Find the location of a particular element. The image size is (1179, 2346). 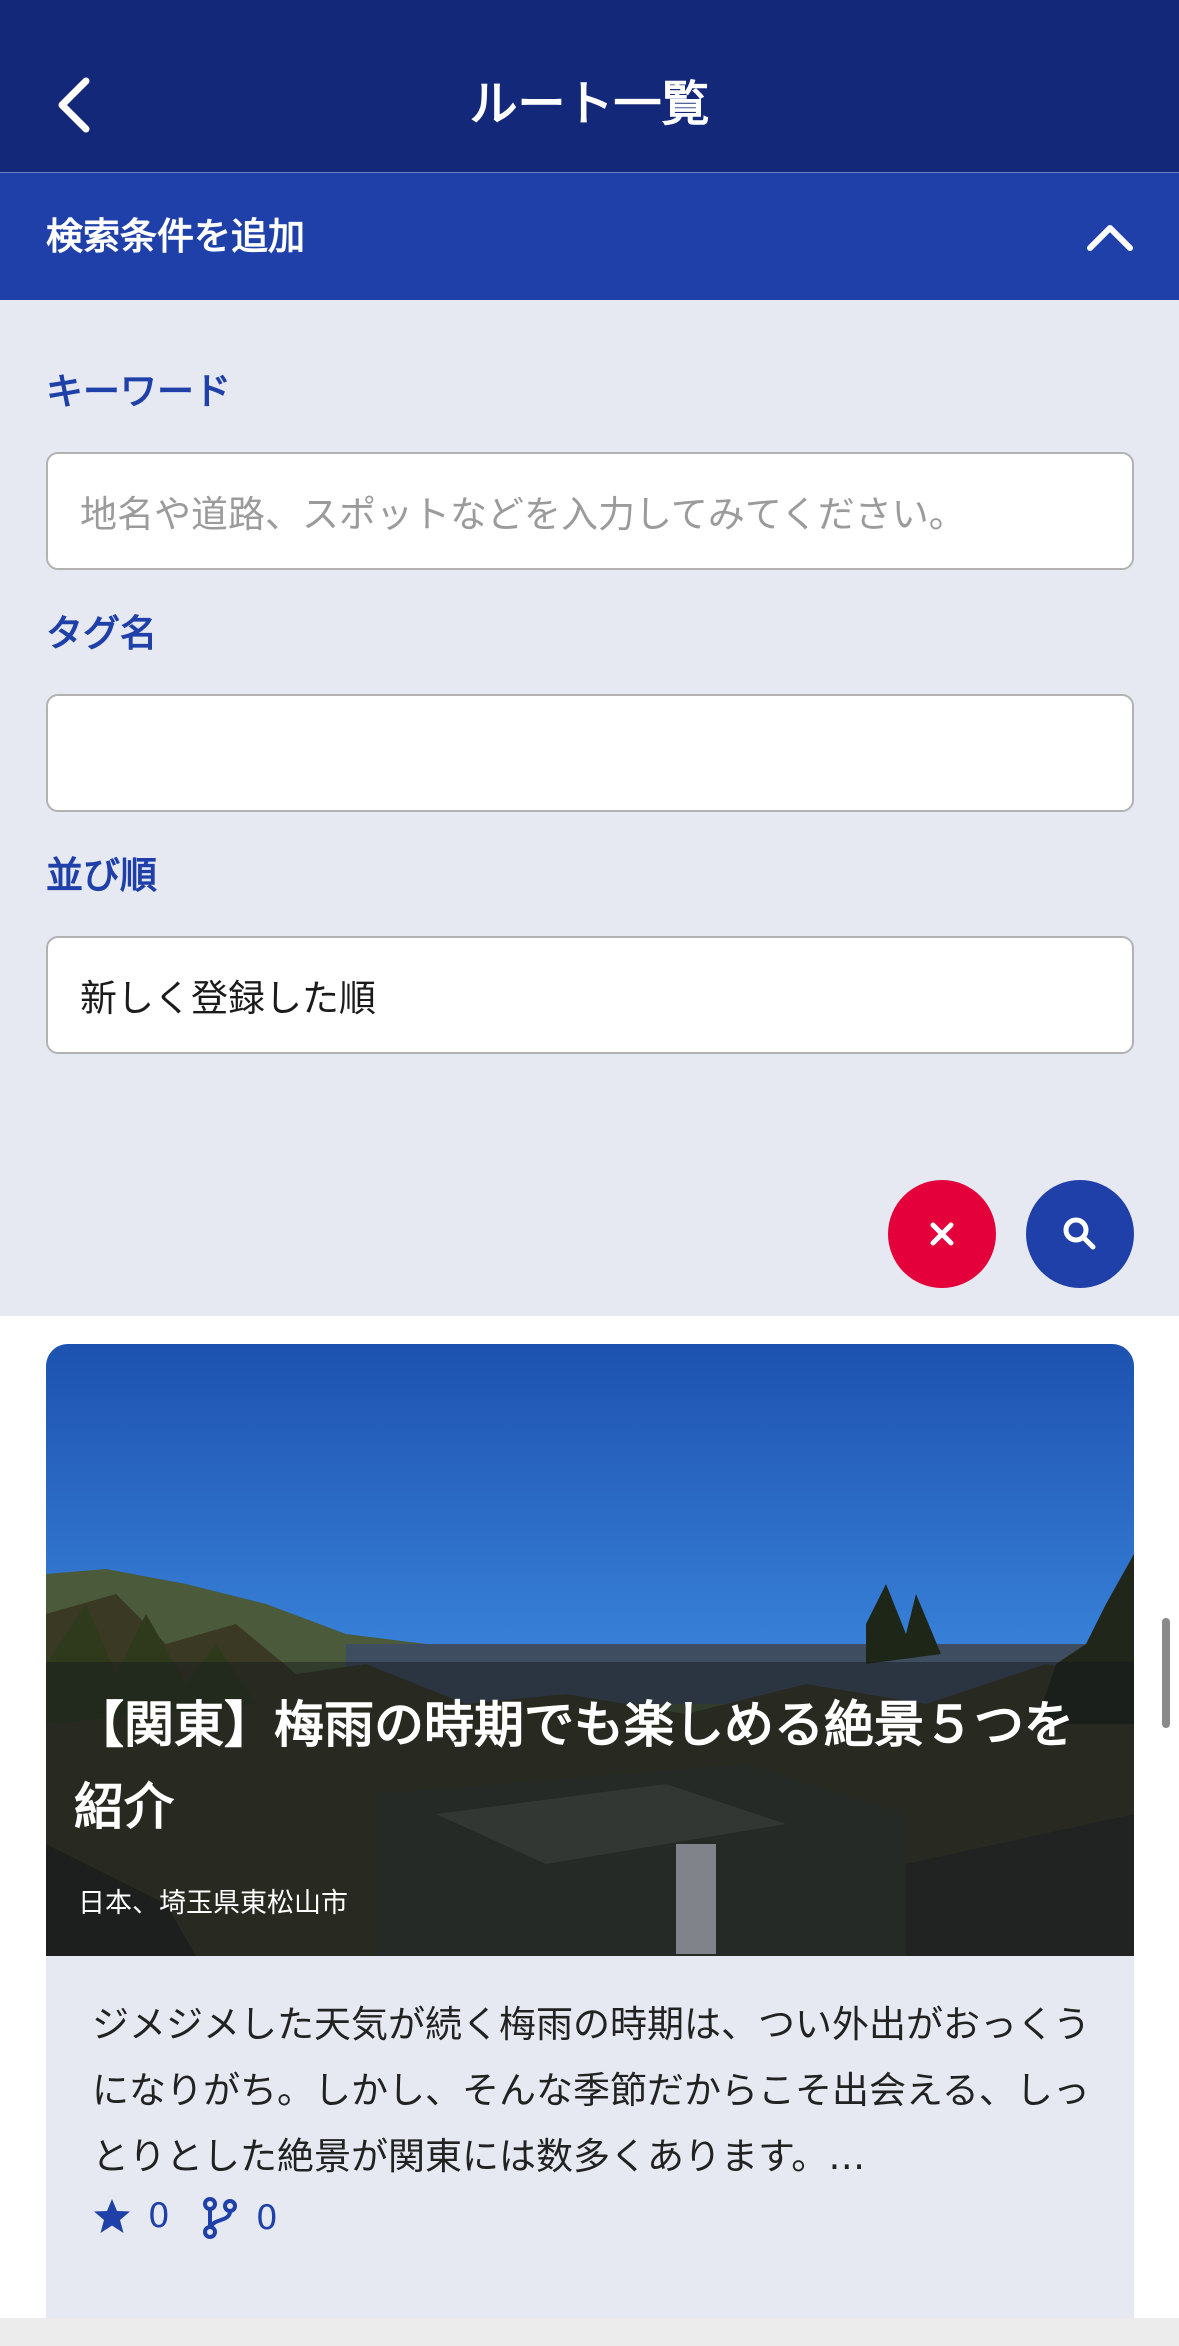

tag-label: タグ名 is located at coordinates (101, 633).